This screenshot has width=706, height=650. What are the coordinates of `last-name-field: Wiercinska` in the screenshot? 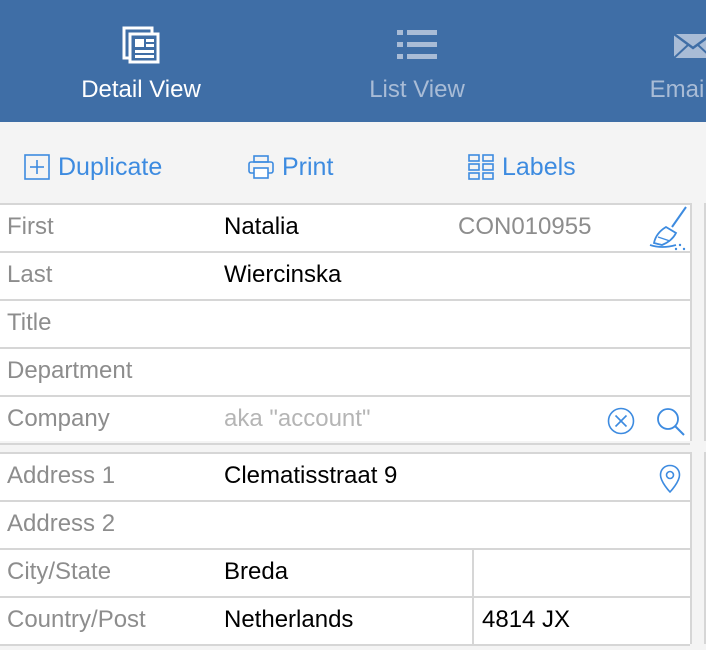 It's located at (282, 275).